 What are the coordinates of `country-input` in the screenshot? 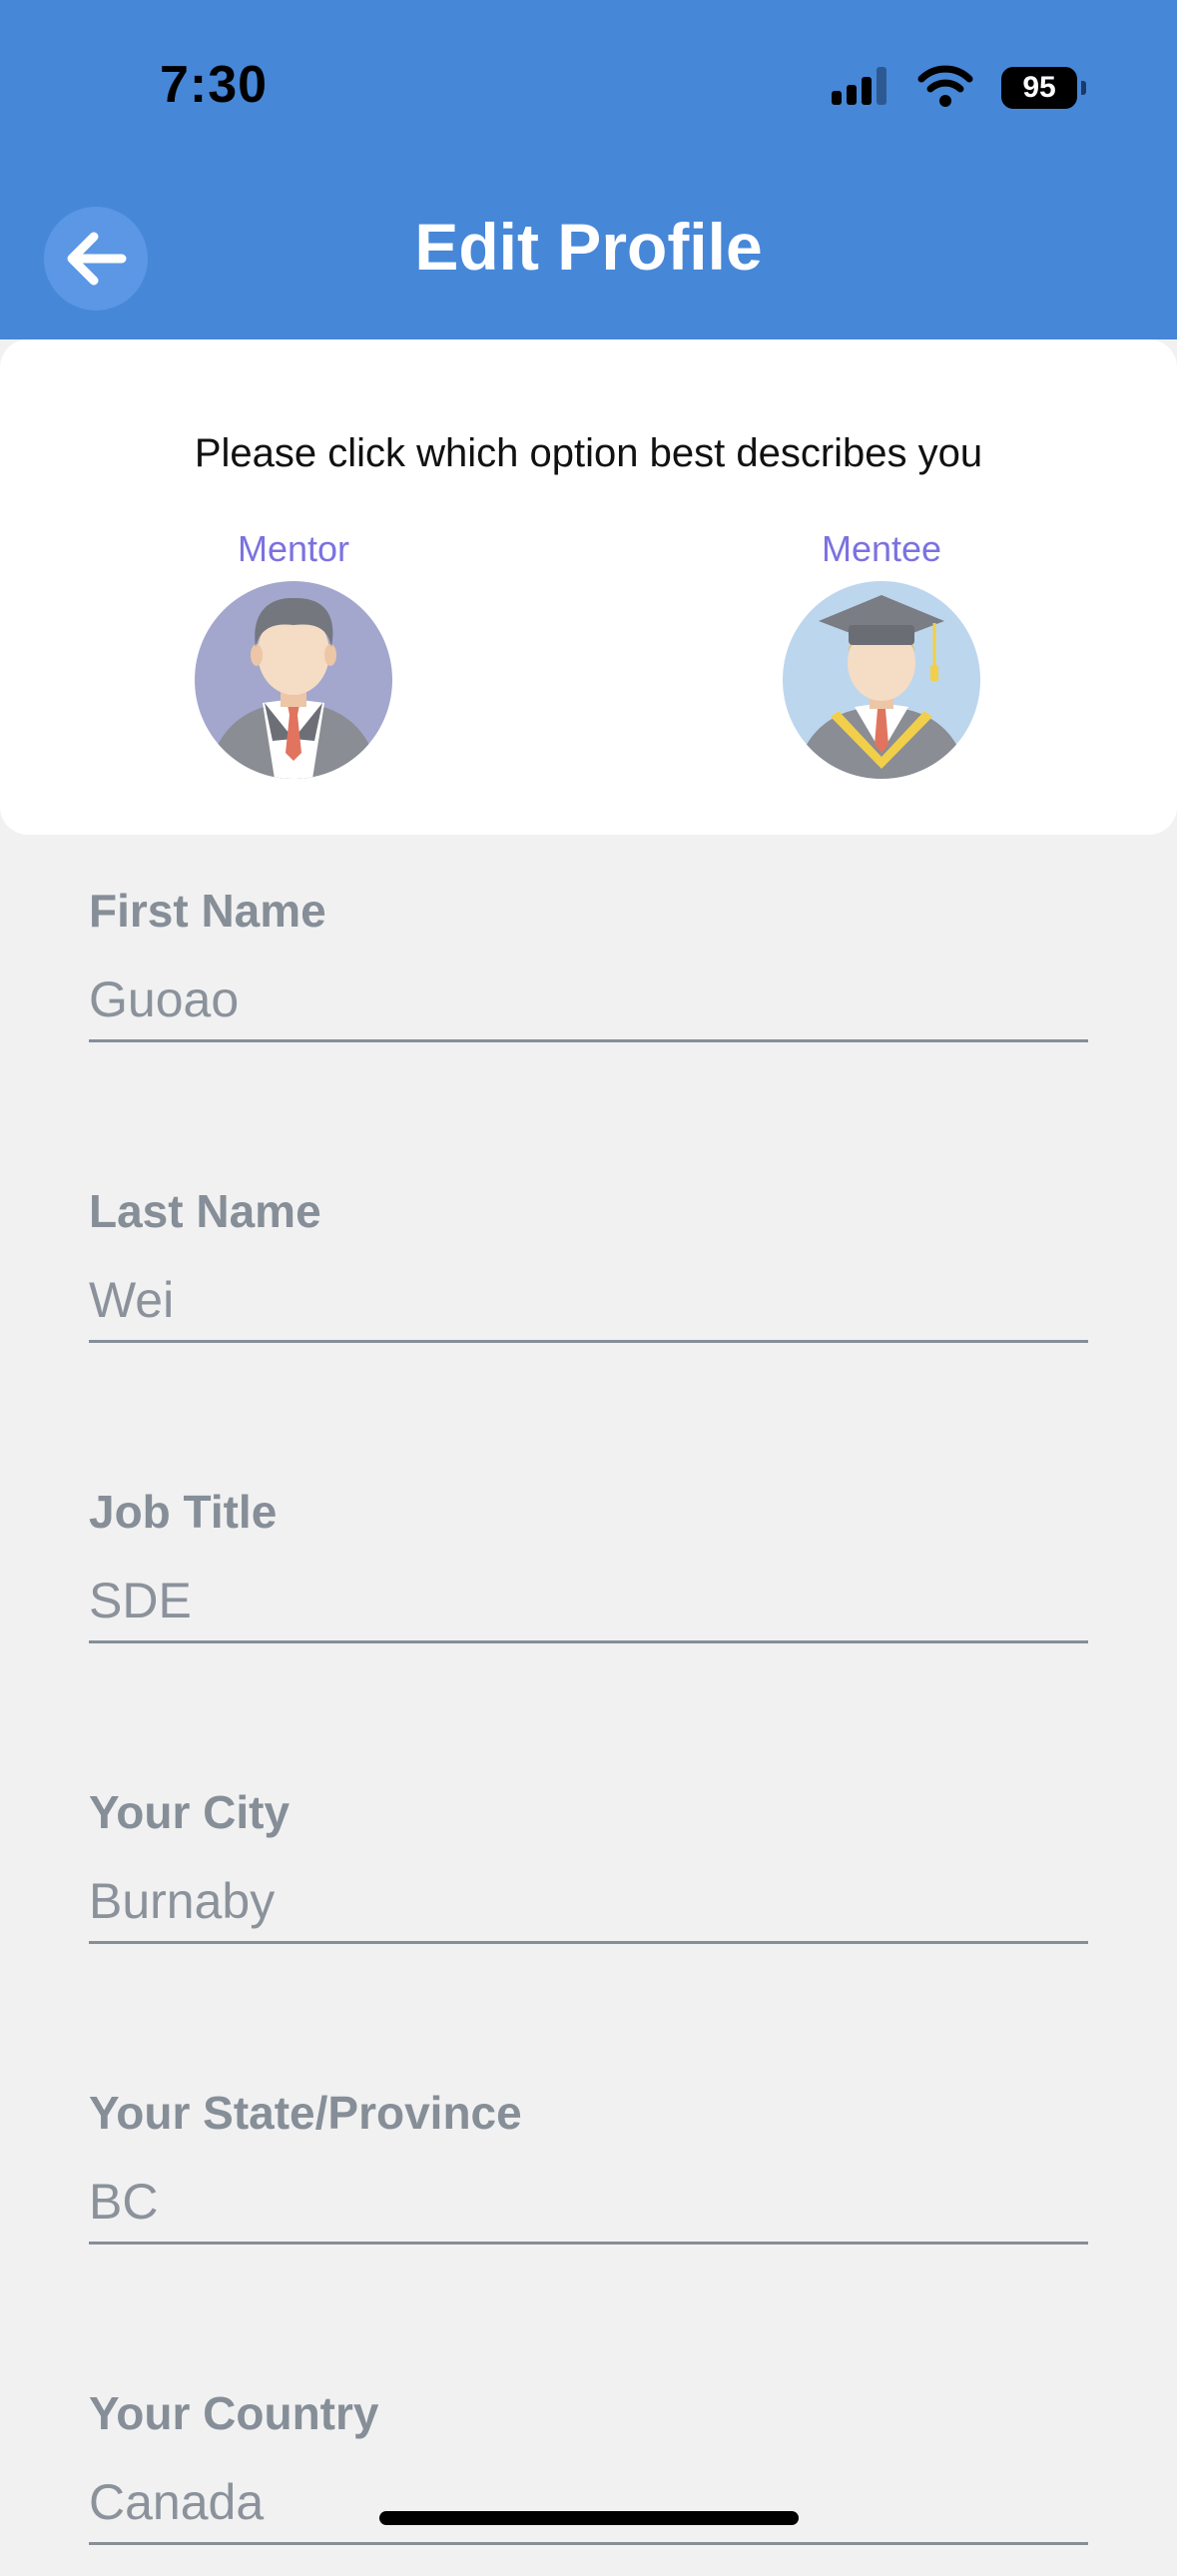 It's located at (588, 2503).